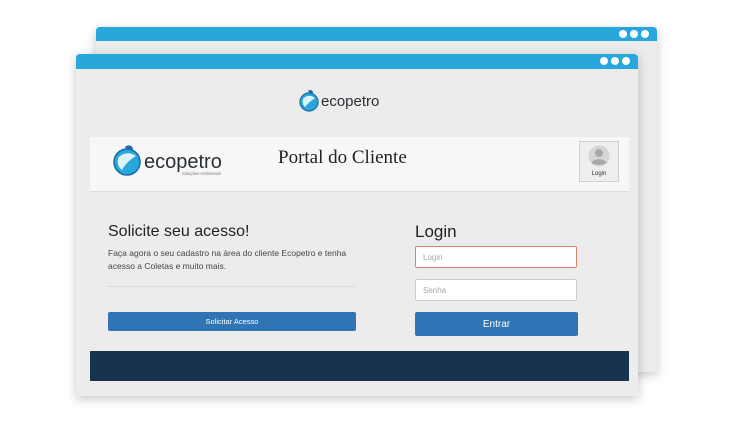  I want to click on browser-window-titlebar, so click(357, 61).